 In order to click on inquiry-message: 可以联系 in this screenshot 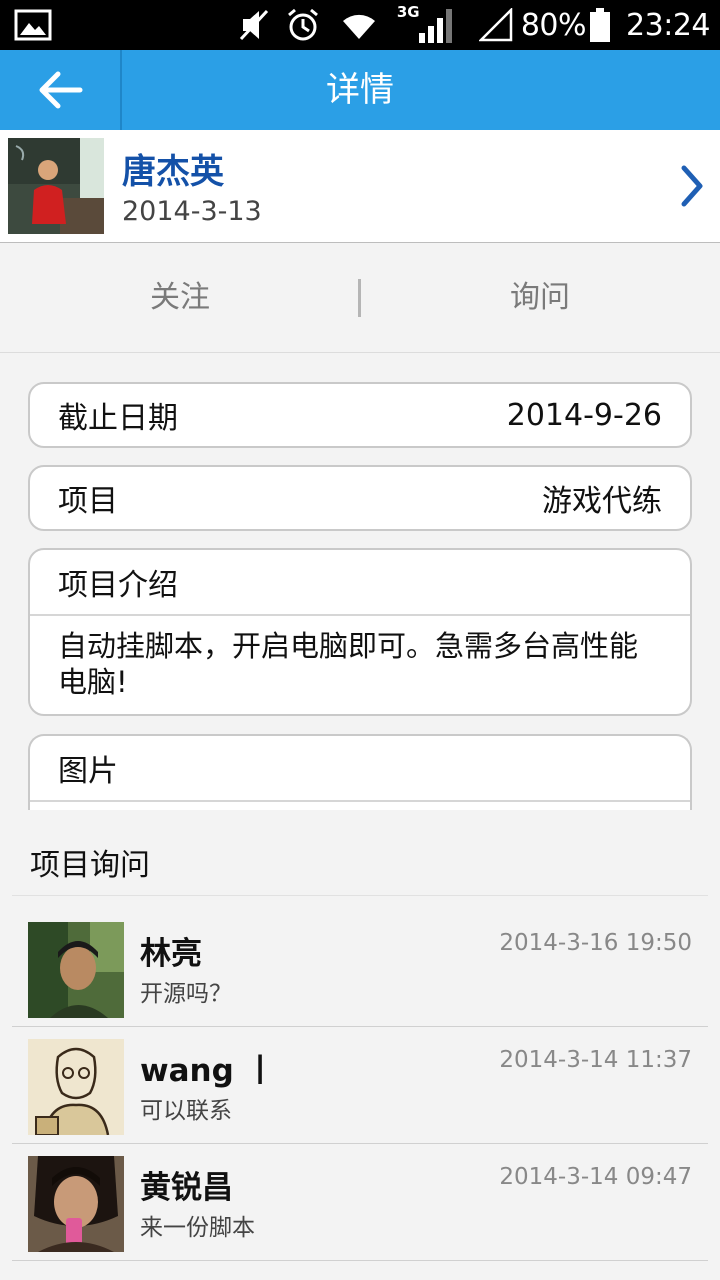, I will do `click(186, 1111)`.